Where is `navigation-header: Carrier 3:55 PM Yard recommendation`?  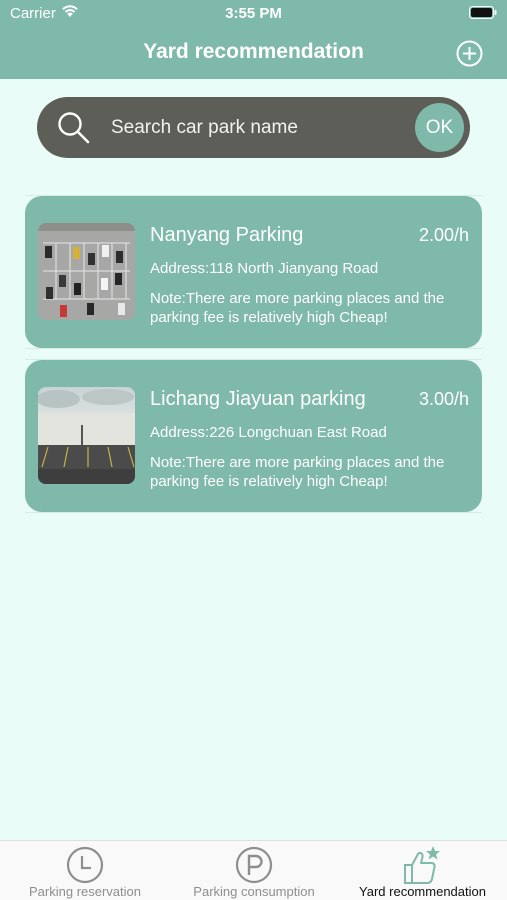
navigation-header: Carrier 3:55 PM Yard recommendation is located at coordinates (253, 39).